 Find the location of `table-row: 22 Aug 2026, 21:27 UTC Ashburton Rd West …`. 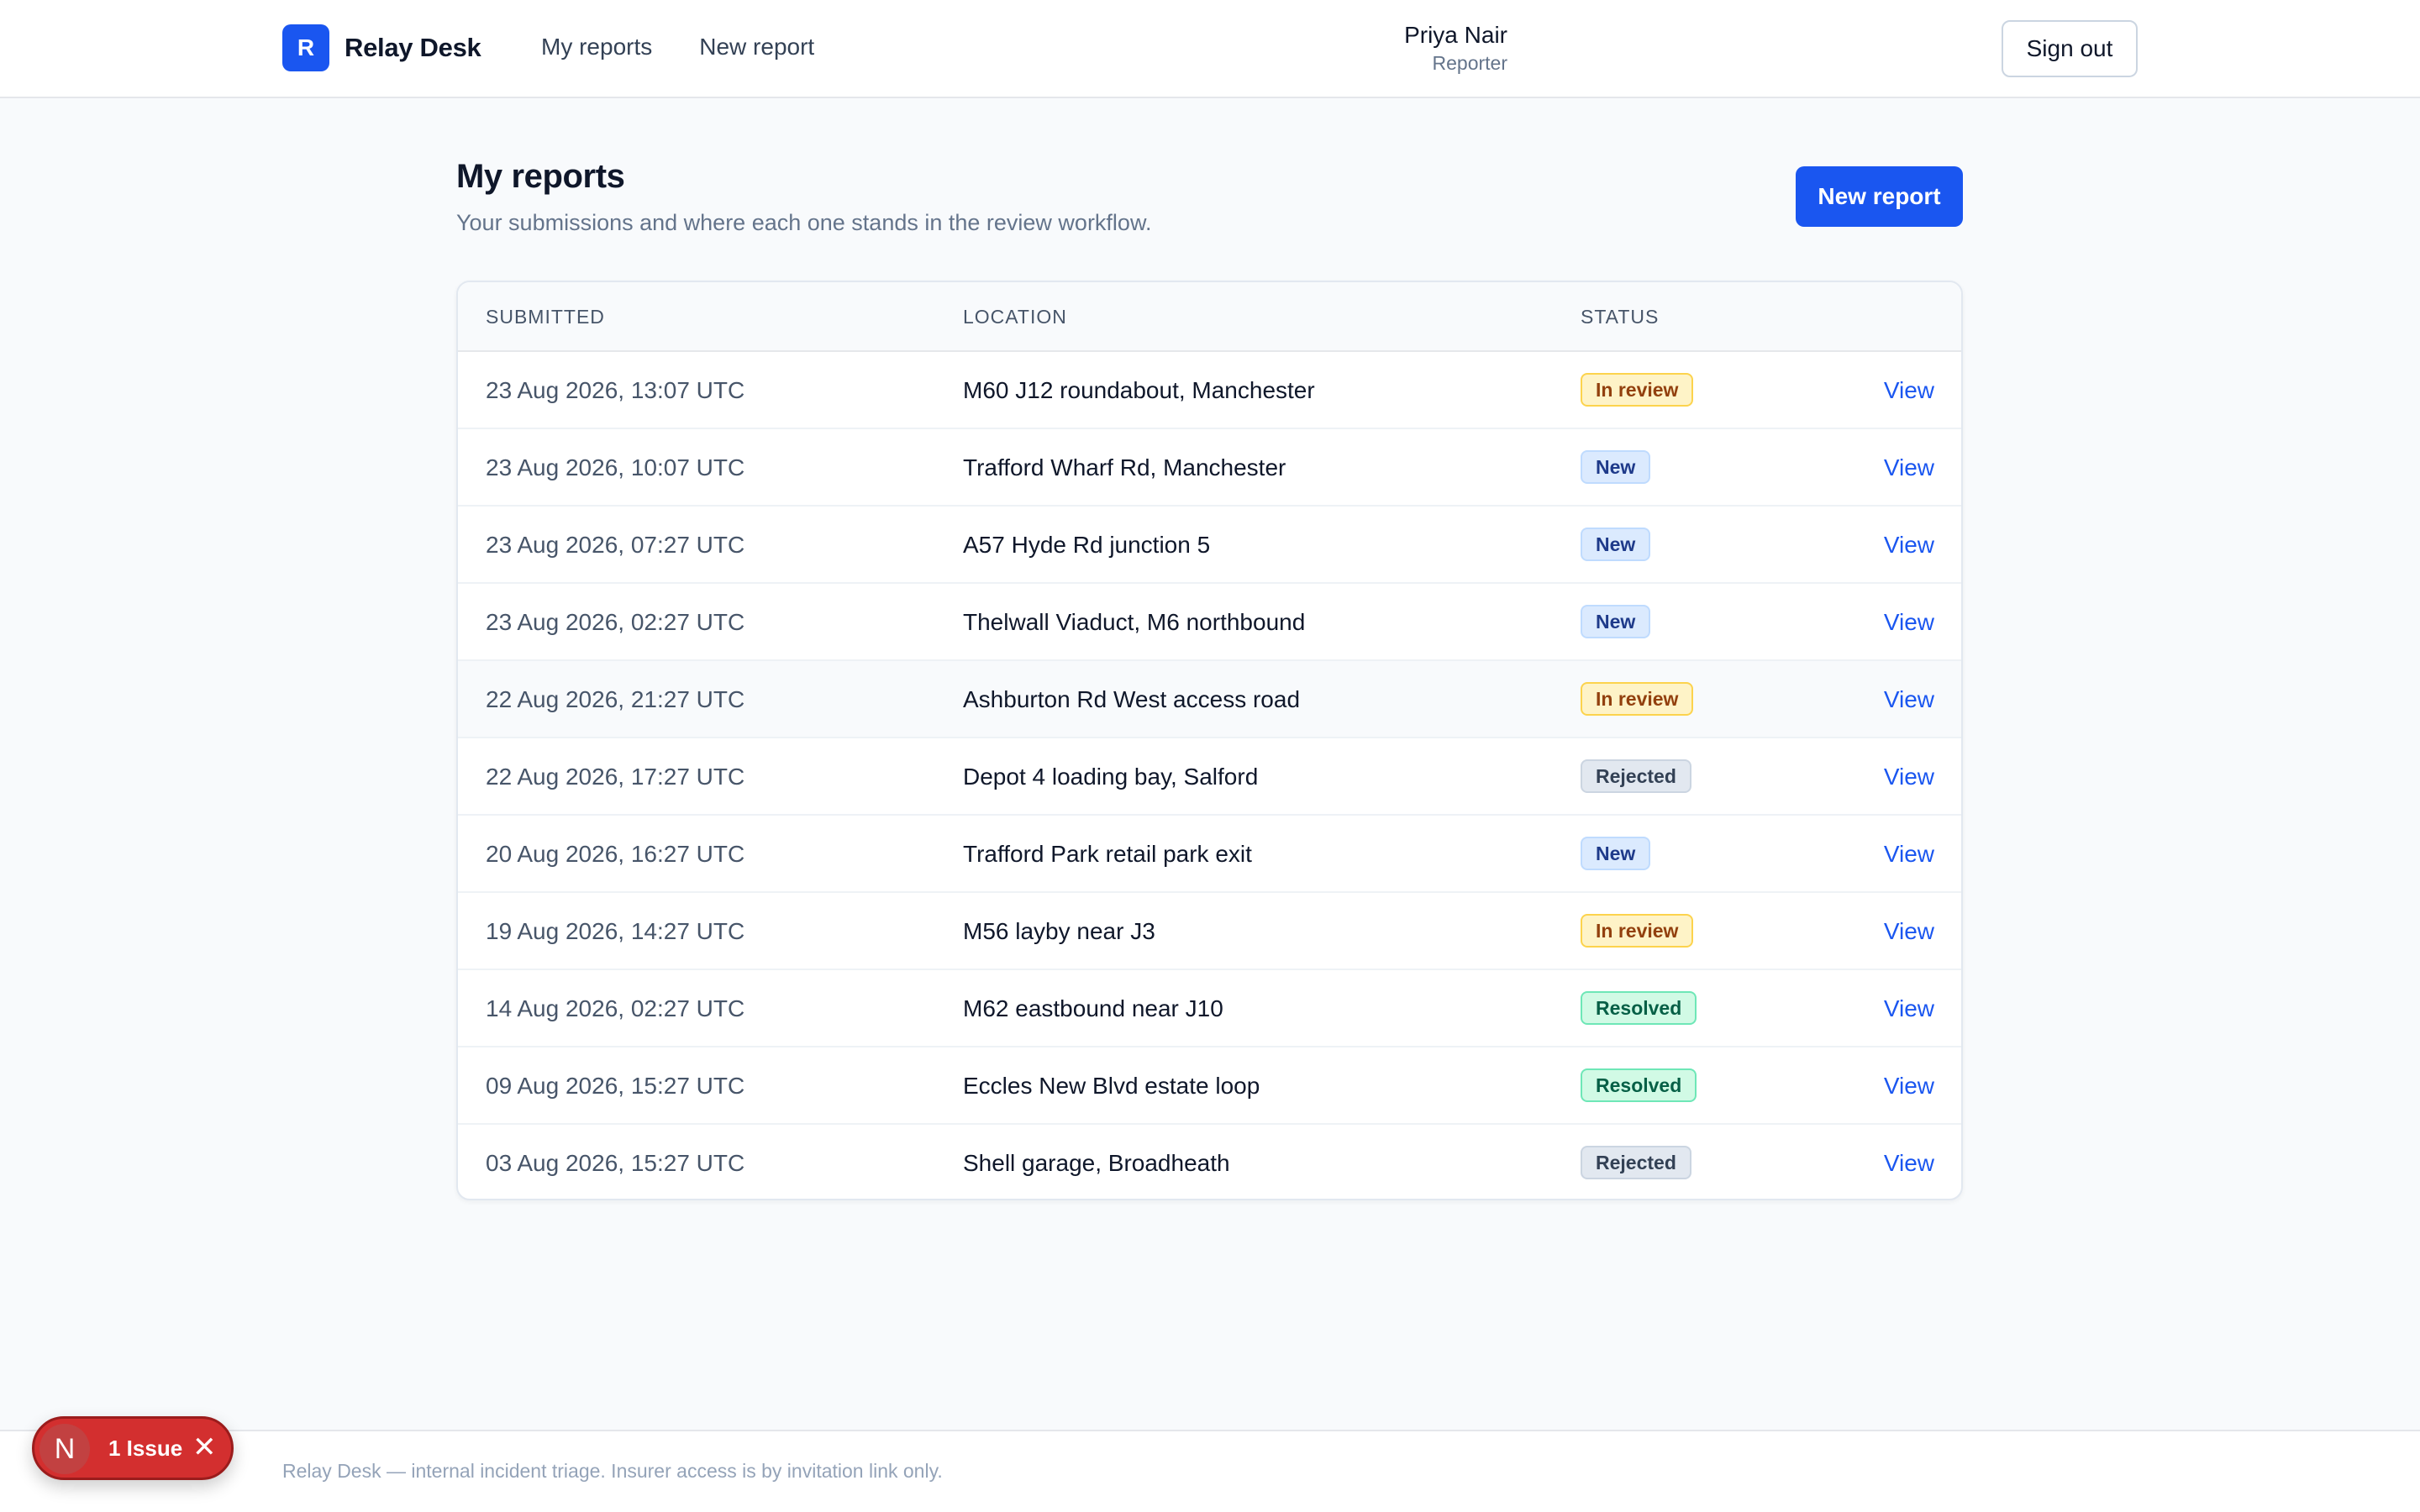

table-row: 22 Aug 2026, 21:27 UTC Ashburton Rd West … is located at coordinates (1209, 699).